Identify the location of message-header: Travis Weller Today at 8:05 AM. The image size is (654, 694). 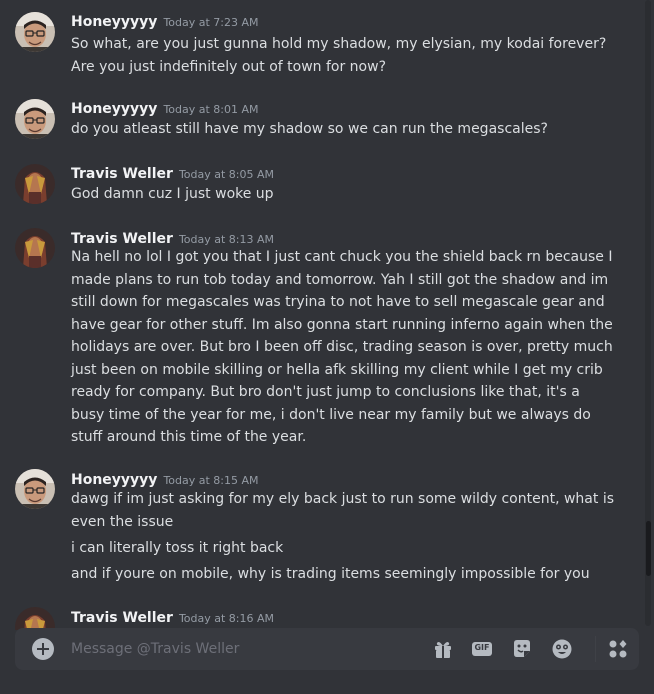
(172, 172).